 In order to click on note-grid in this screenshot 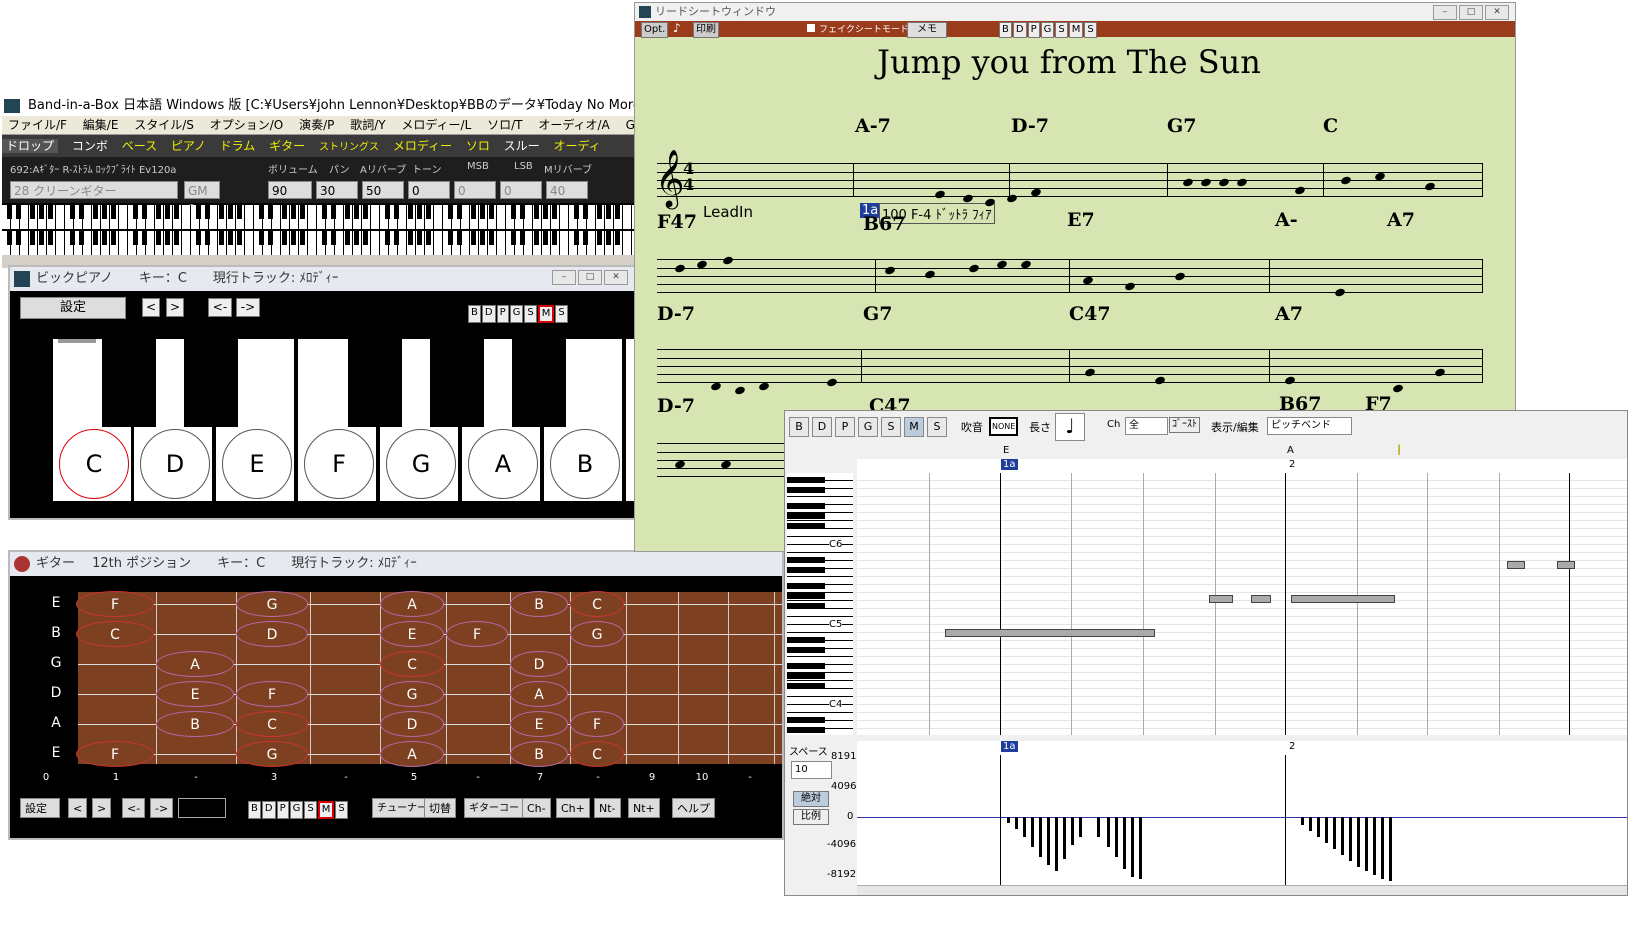, I will do `click(1242, 604)`.